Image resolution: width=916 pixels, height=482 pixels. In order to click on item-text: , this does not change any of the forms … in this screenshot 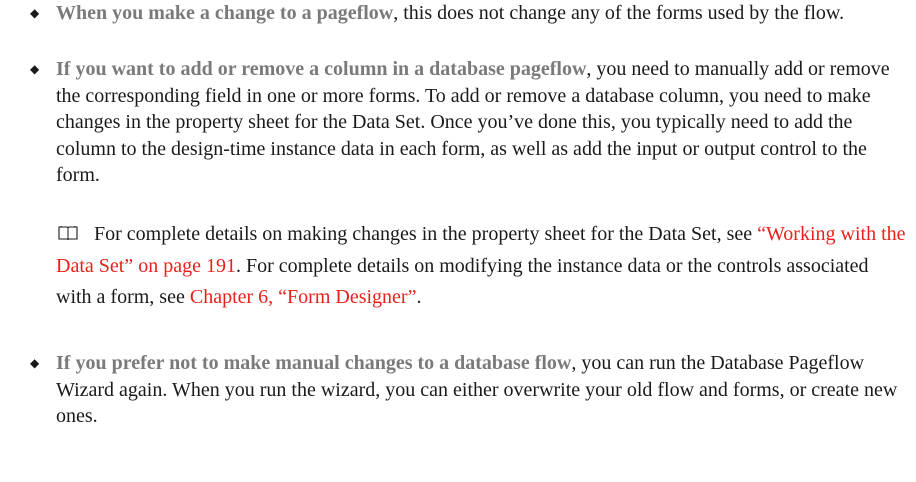, I will do `click(619, 13)`.